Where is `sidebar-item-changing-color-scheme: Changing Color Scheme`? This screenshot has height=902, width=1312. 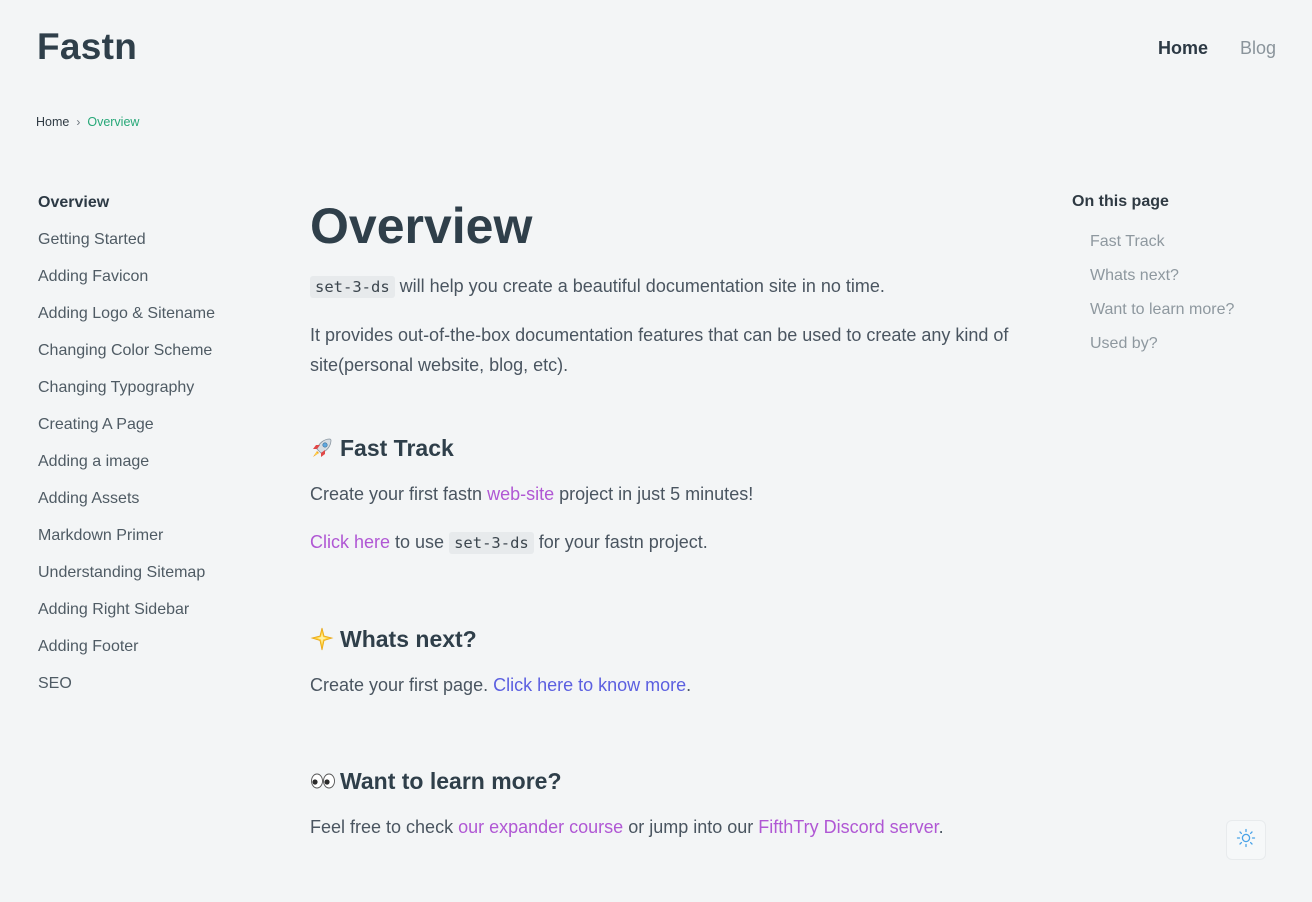
sidebar-item-changing-color-scheme: Changing Color Scheme is located at coordinates (158, 359).